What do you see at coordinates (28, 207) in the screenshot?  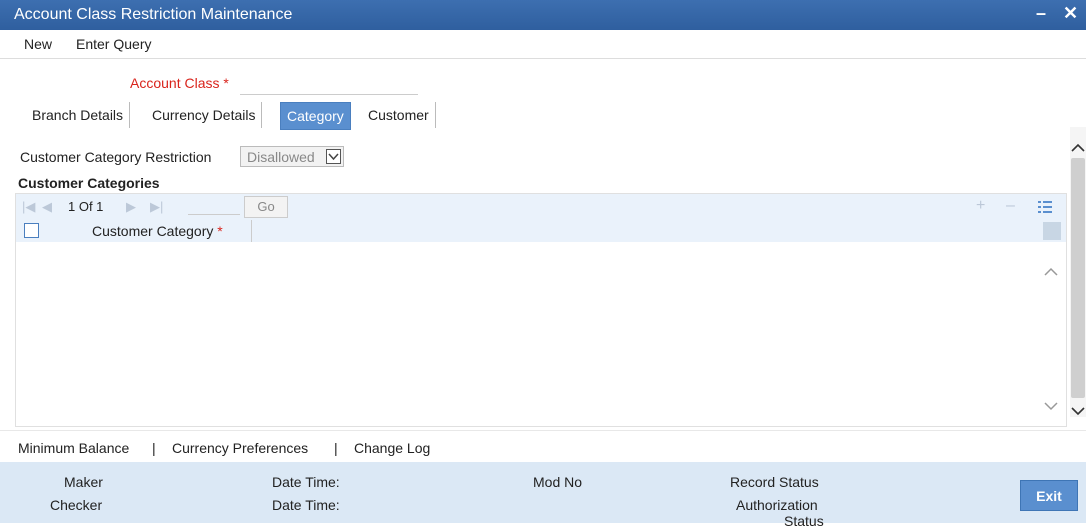 I see `first-page-icon: |◀` at bounding box center [28, 207].